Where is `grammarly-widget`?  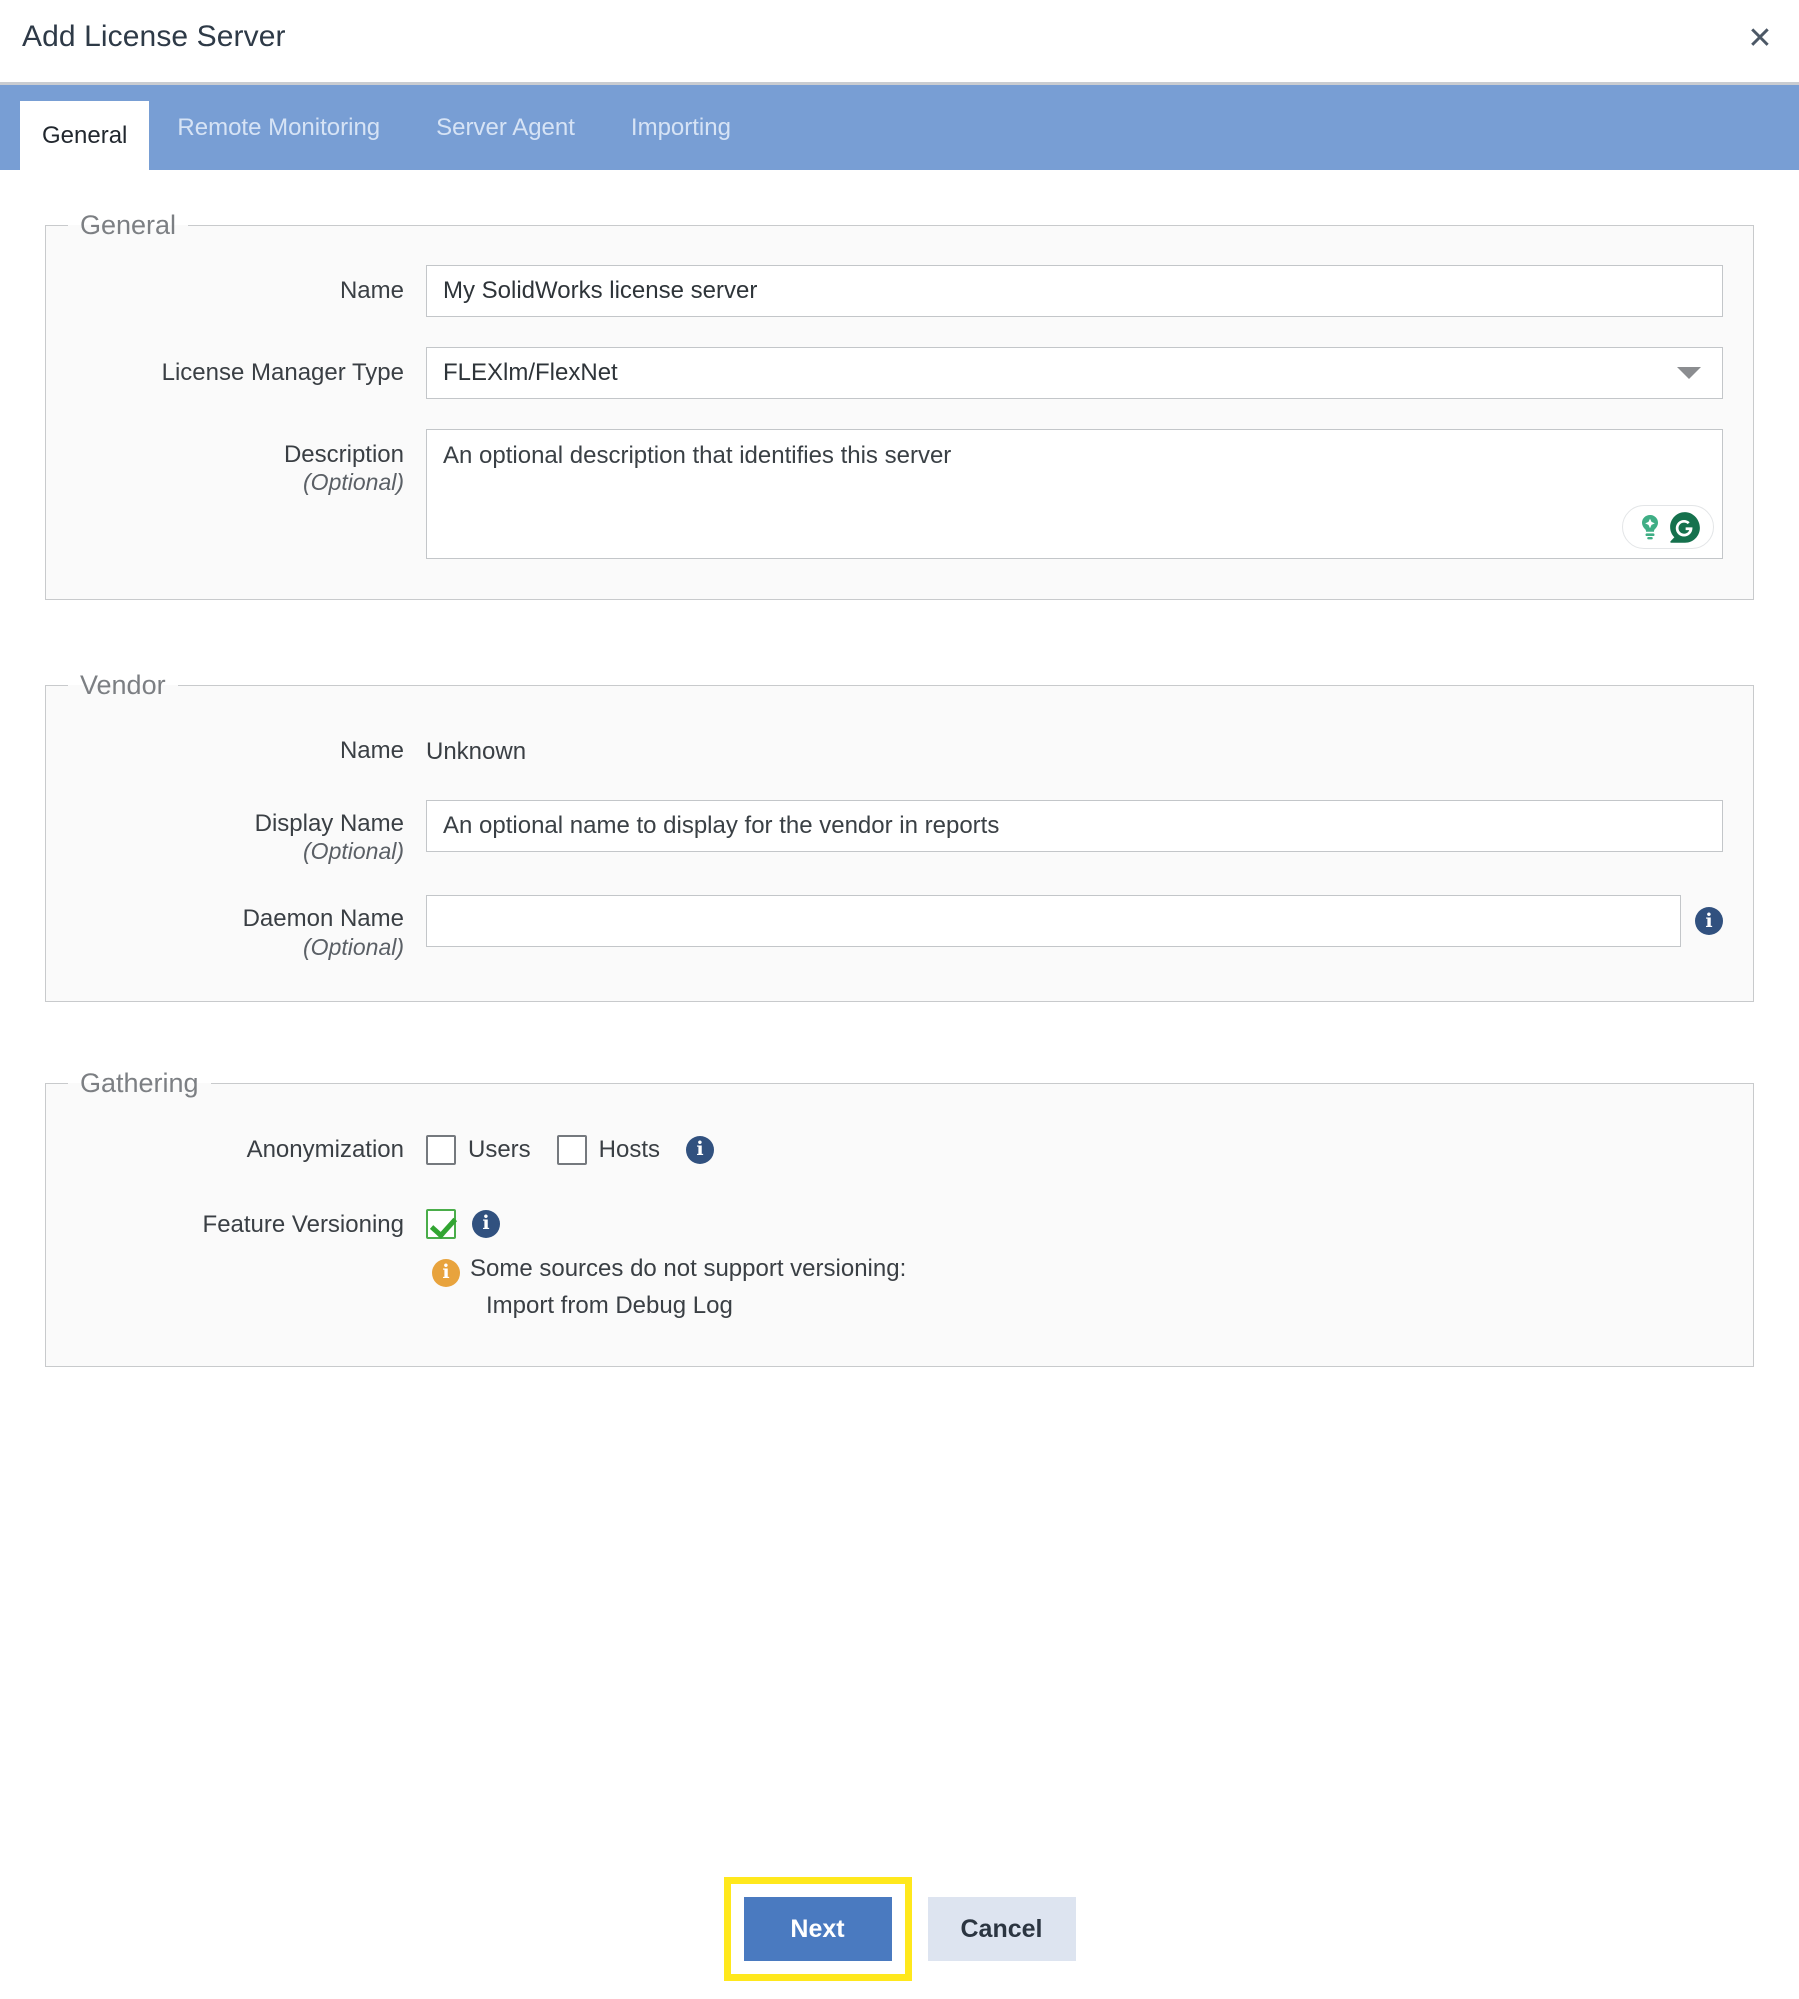
grammarly-widget is located at coordinates (1668, 527).